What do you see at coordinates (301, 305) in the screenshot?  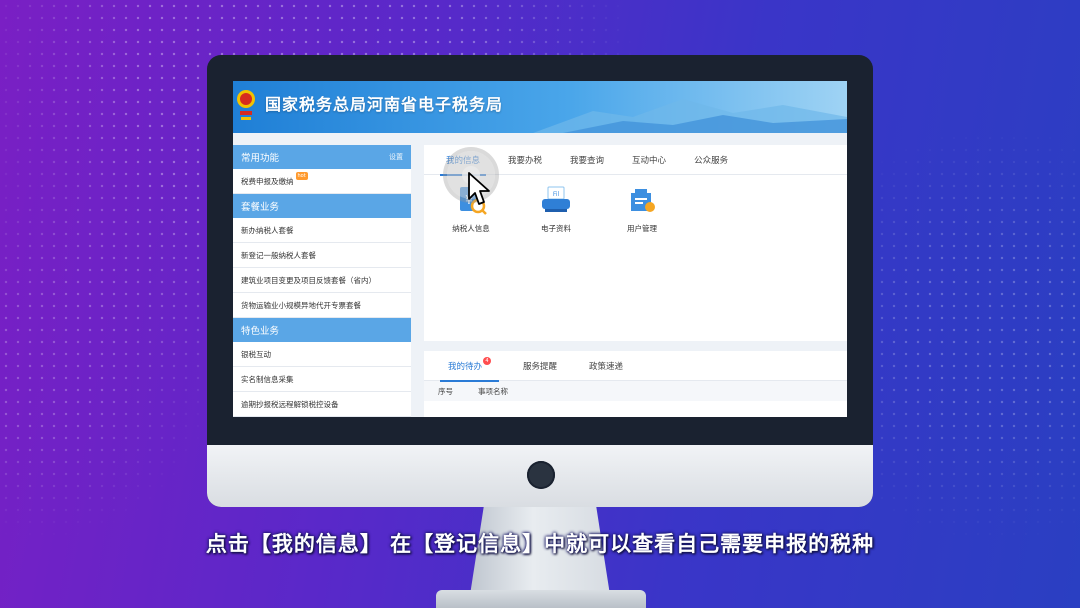 I see `sidebar-item-label: 货物运输业小规模异地代开专票套餐` at bounding box center [301, 305].